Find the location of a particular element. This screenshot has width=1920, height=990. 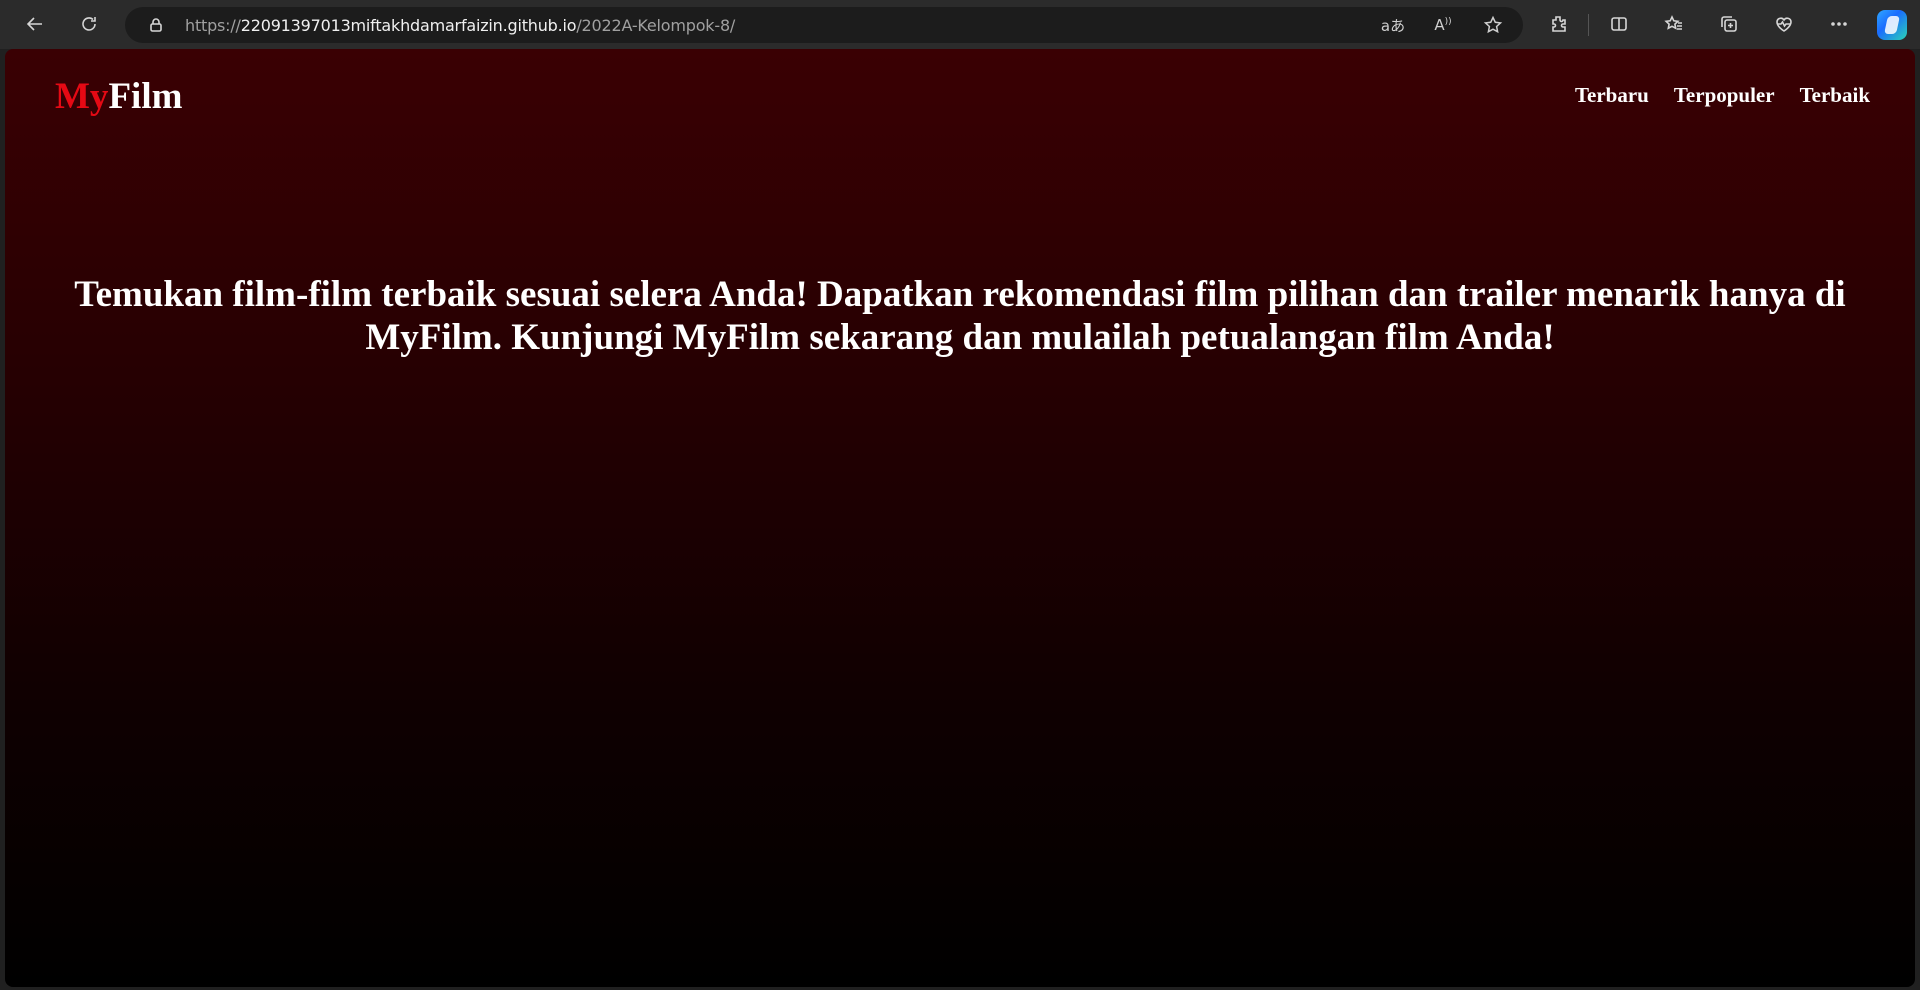

url-prefix: https:// is located at coordinates (213, 25).